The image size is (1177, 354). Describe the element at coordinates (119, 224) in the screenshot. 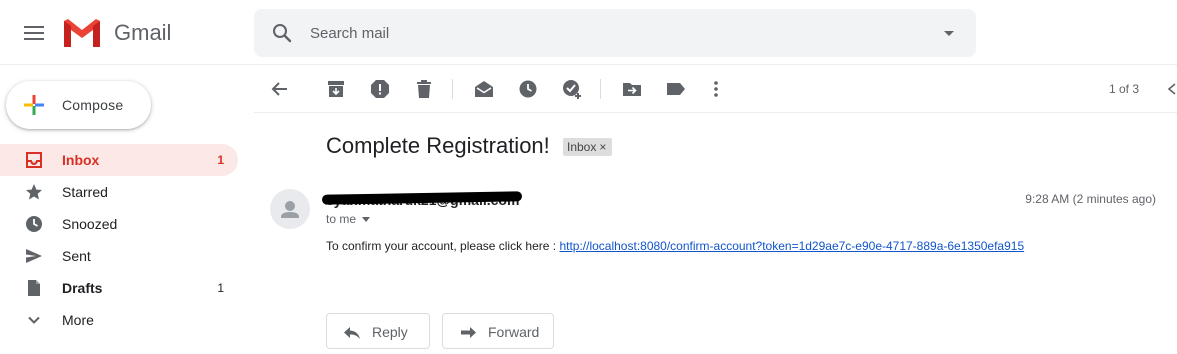

I see `sidebar-item-snoozed: Snoozed` at that location.